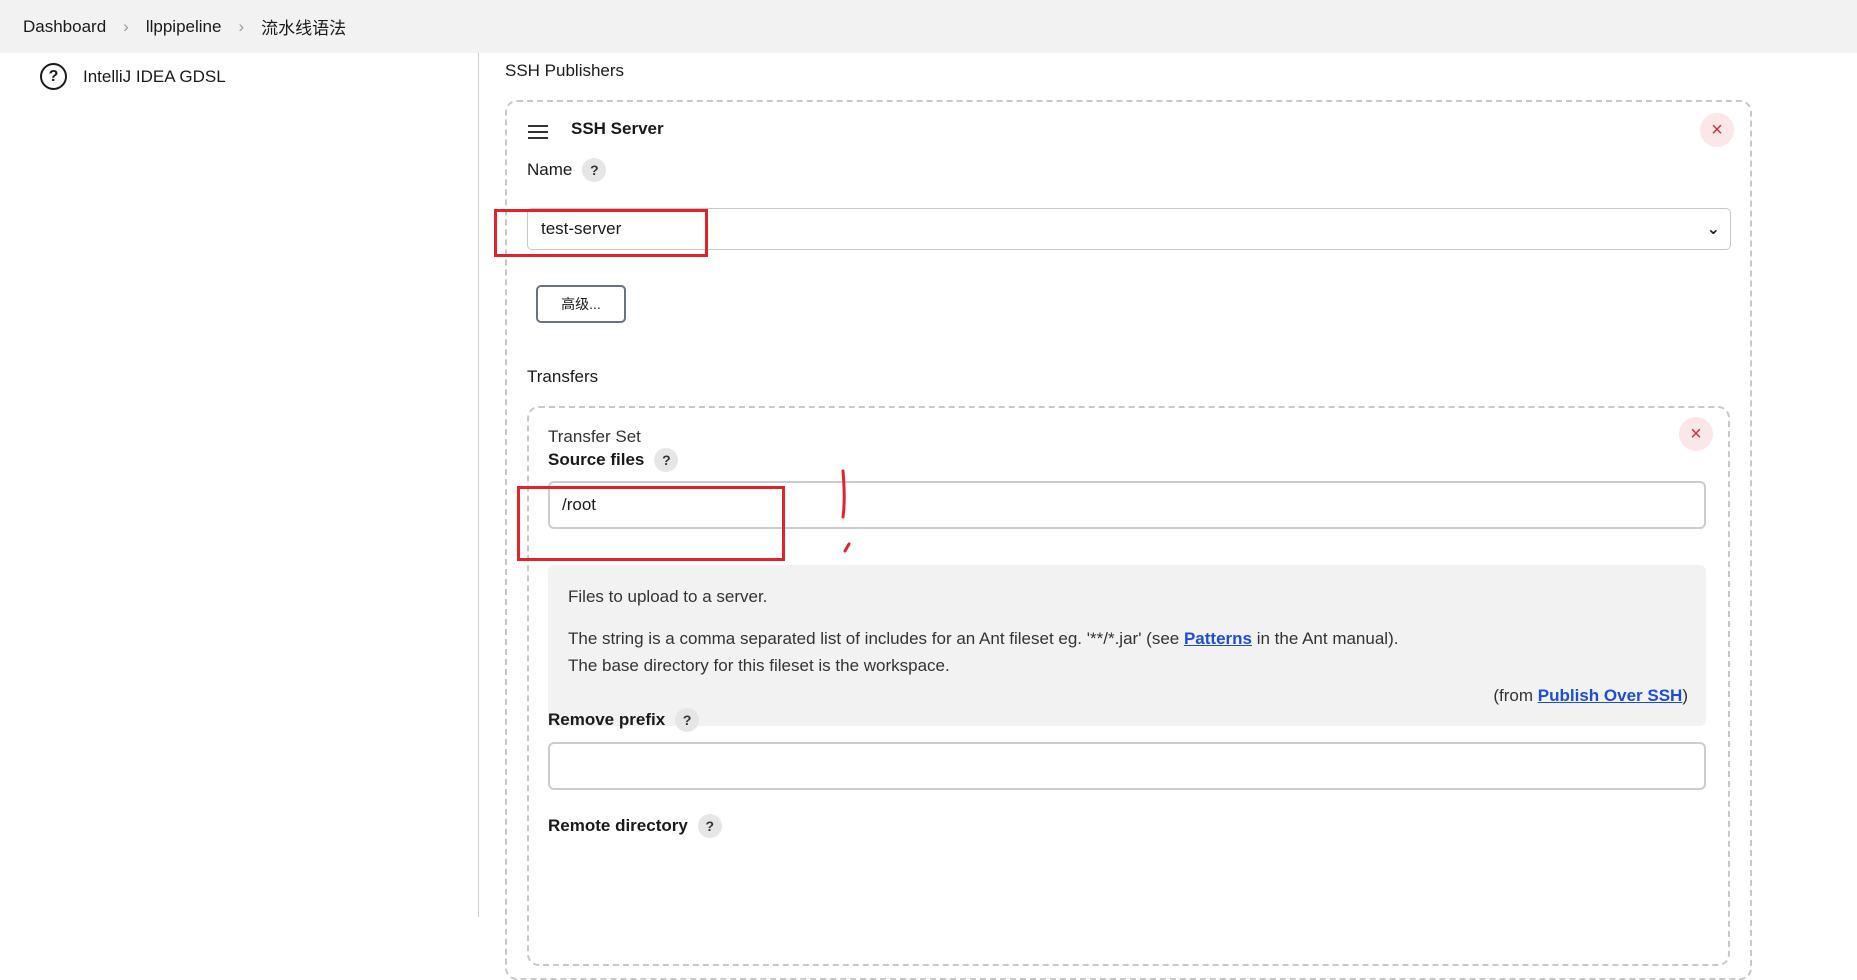 The image size is (1857, 980). I want to click on remote-directory-label-row: Remote directory ?, so click(635, 826).